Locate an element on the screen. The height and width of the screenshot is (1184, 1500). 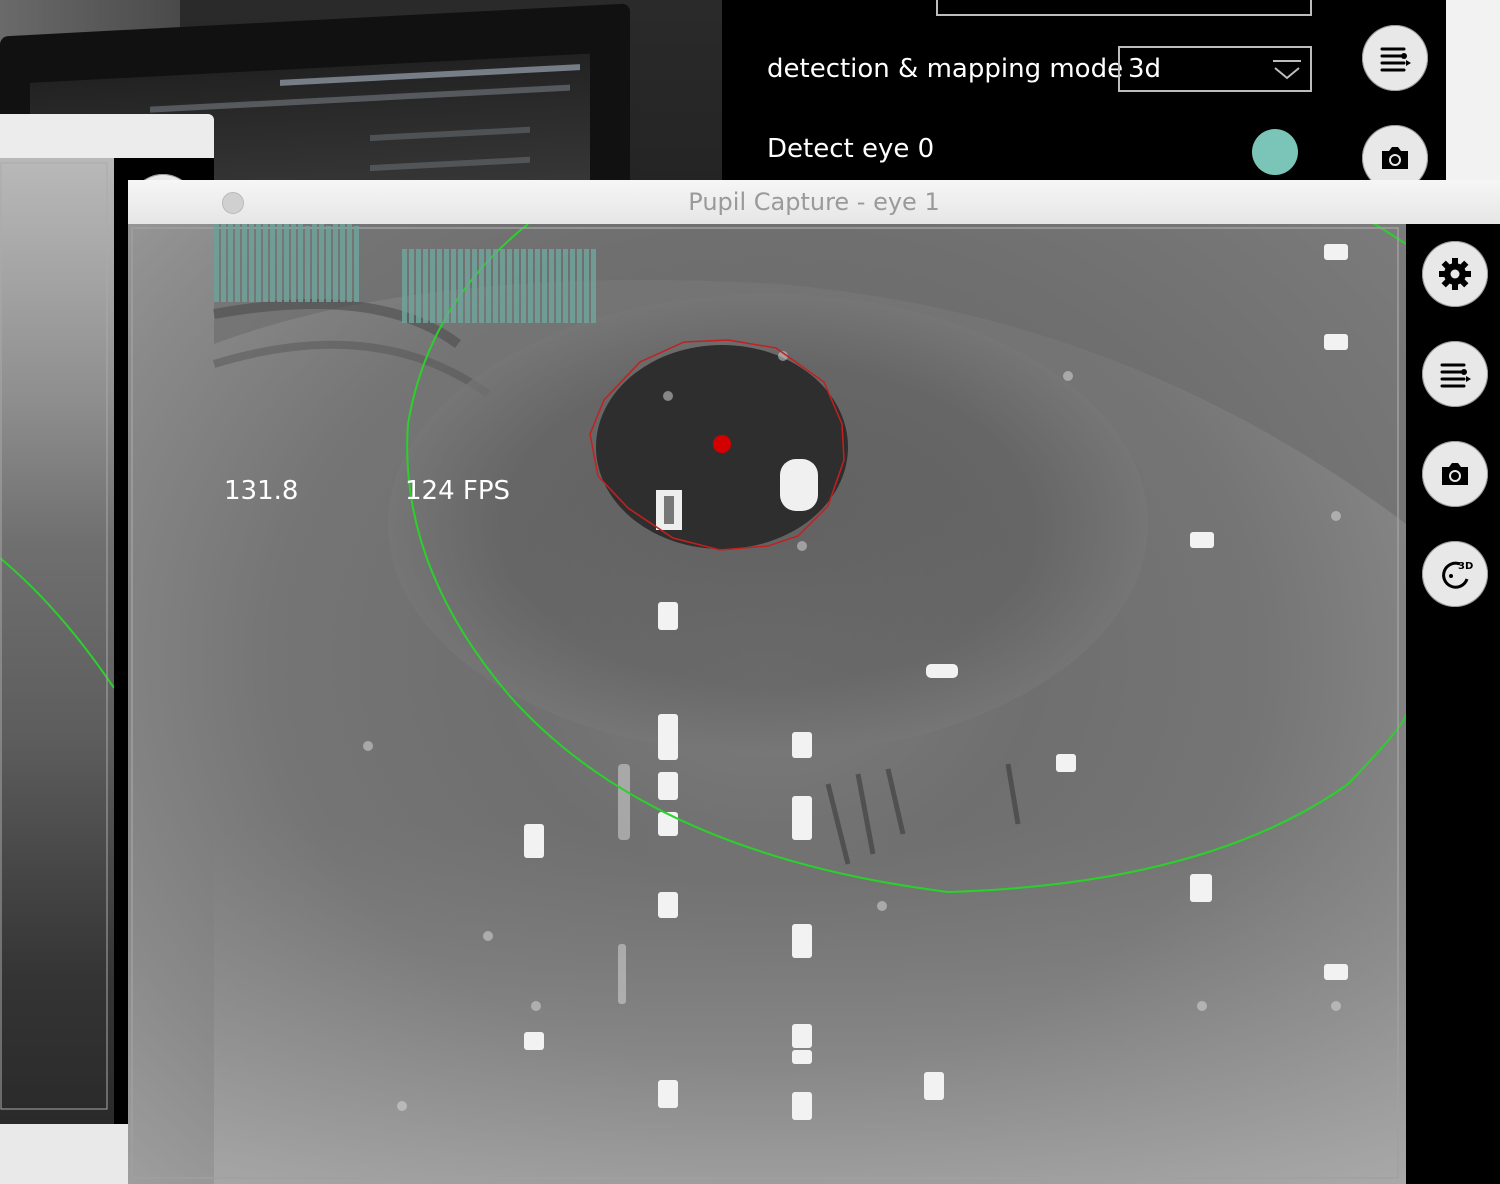
eye1-sidebar: 3D is located at coordinates (1453, 704).